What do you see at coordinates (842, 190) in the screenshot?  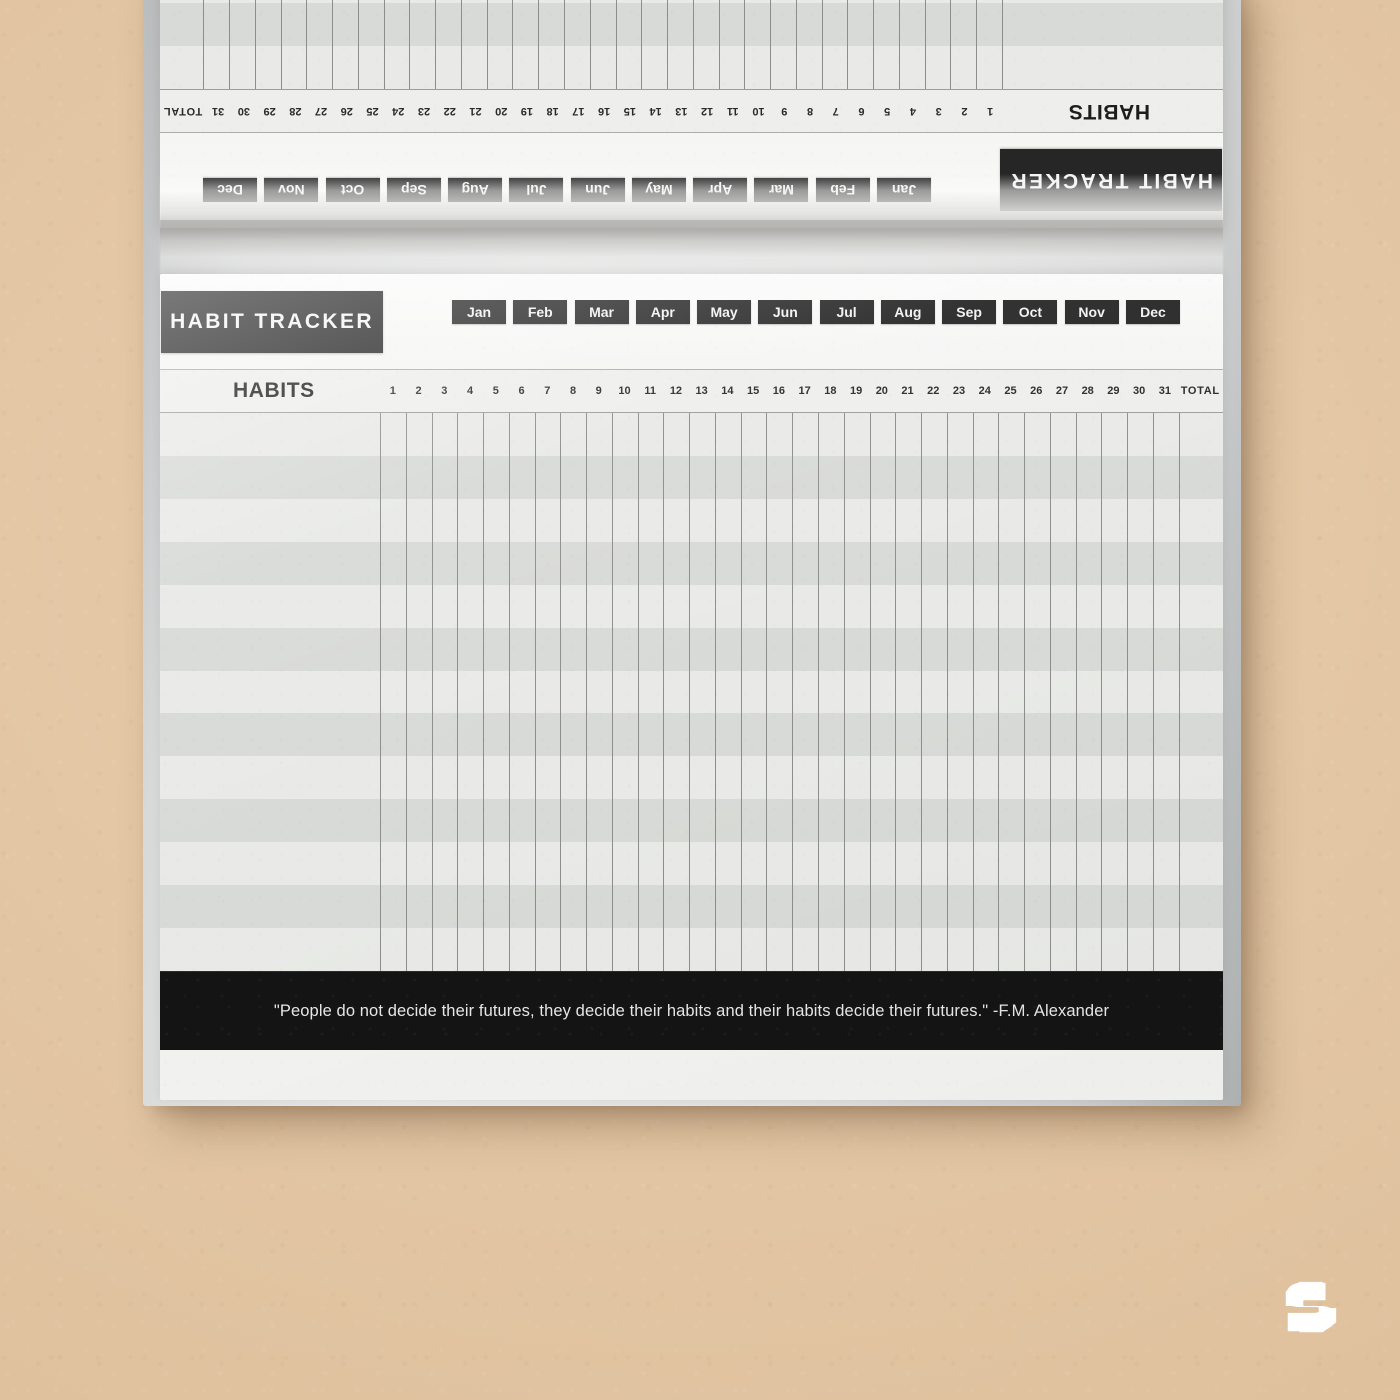 I see `month-chip-feb-flipped: Feb` at bounding box center [842, 190].